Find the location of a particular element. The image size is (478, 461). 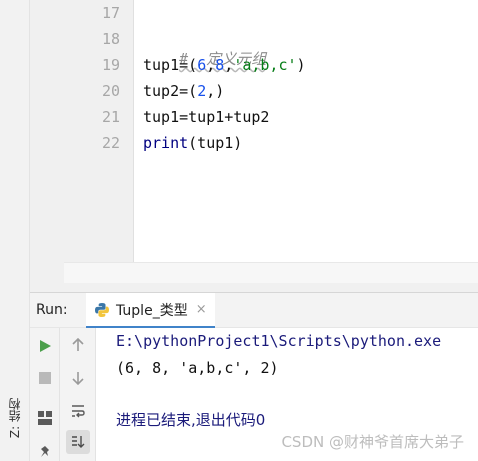

code-line-19: tup1=(6,8,'a,b,c') is located at coordinates (224, 65).